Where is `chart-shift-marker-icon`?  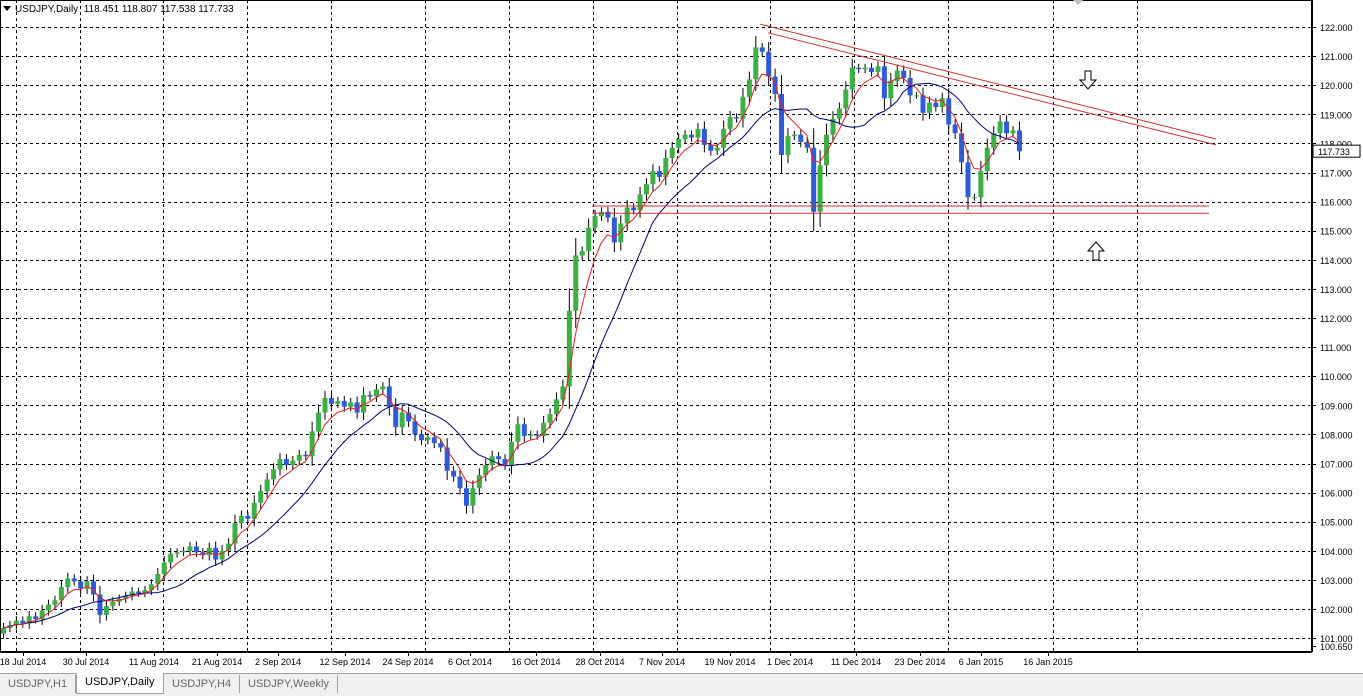 chart-shift-marker-icon is located at coordinates (1078, 2).